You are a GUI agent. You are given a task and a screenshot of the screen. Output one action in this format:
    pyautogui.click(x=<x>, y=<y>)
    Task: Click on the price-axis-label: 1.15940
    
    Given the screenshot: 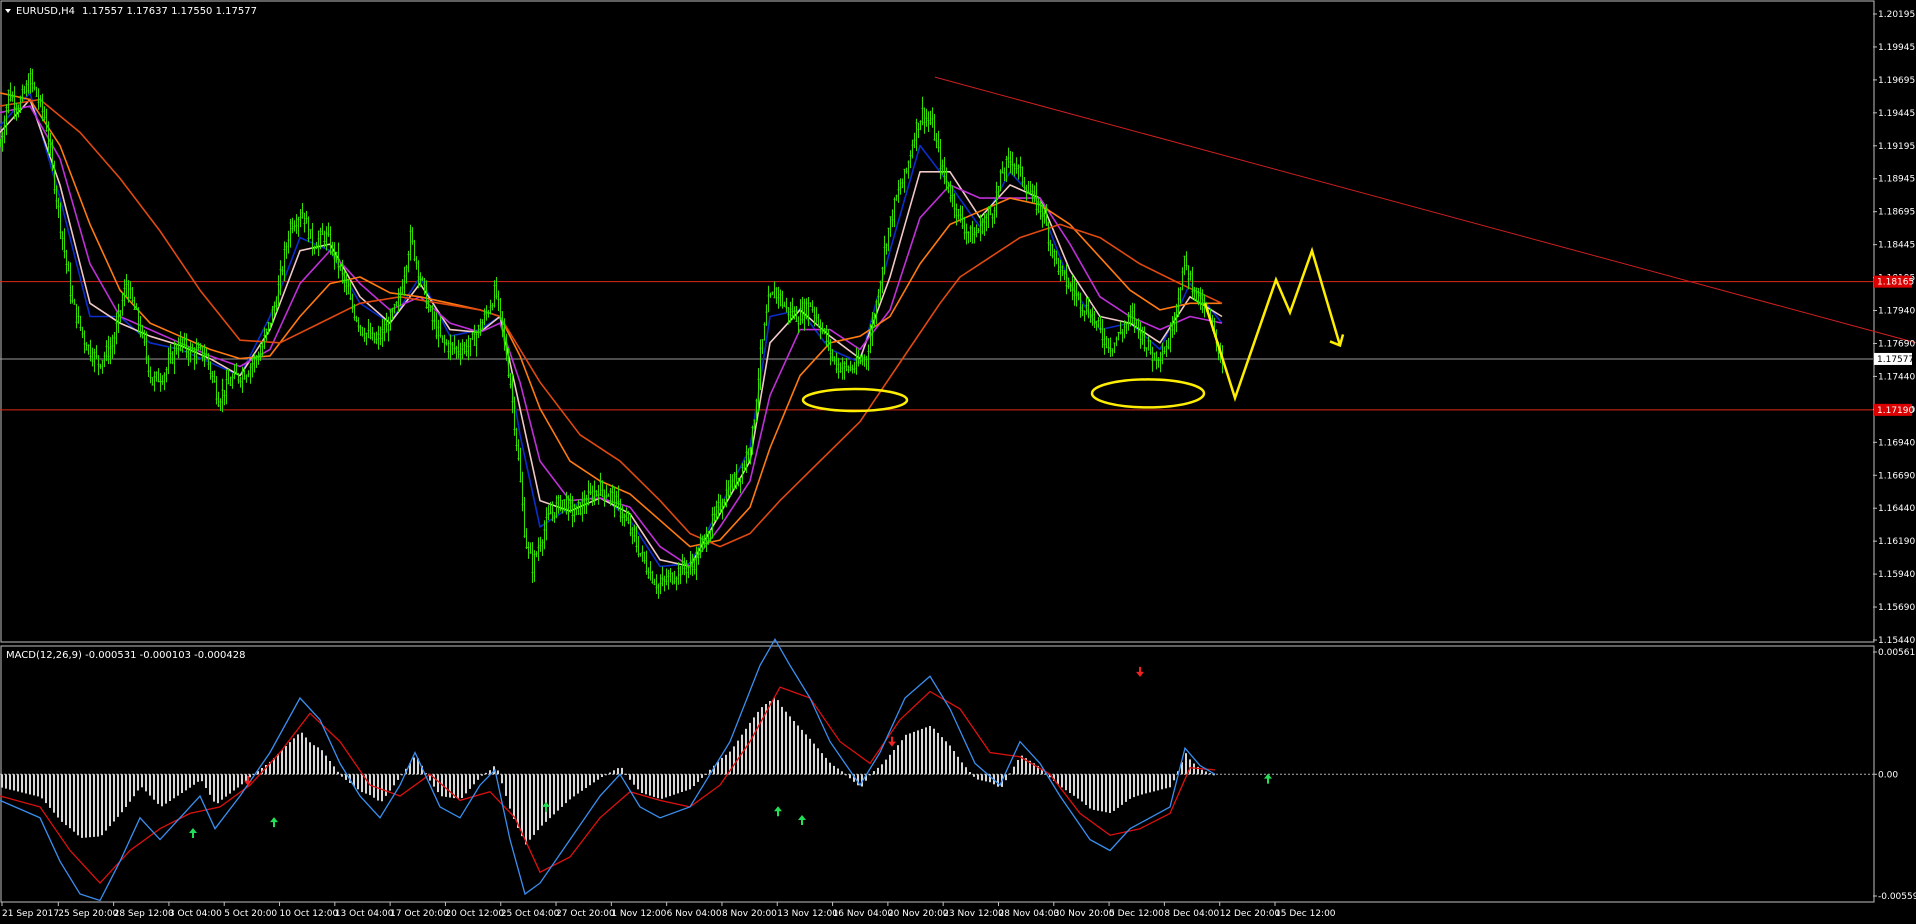 What is the action you would take?
    pyautogui.click(x=1896, y=575)
    